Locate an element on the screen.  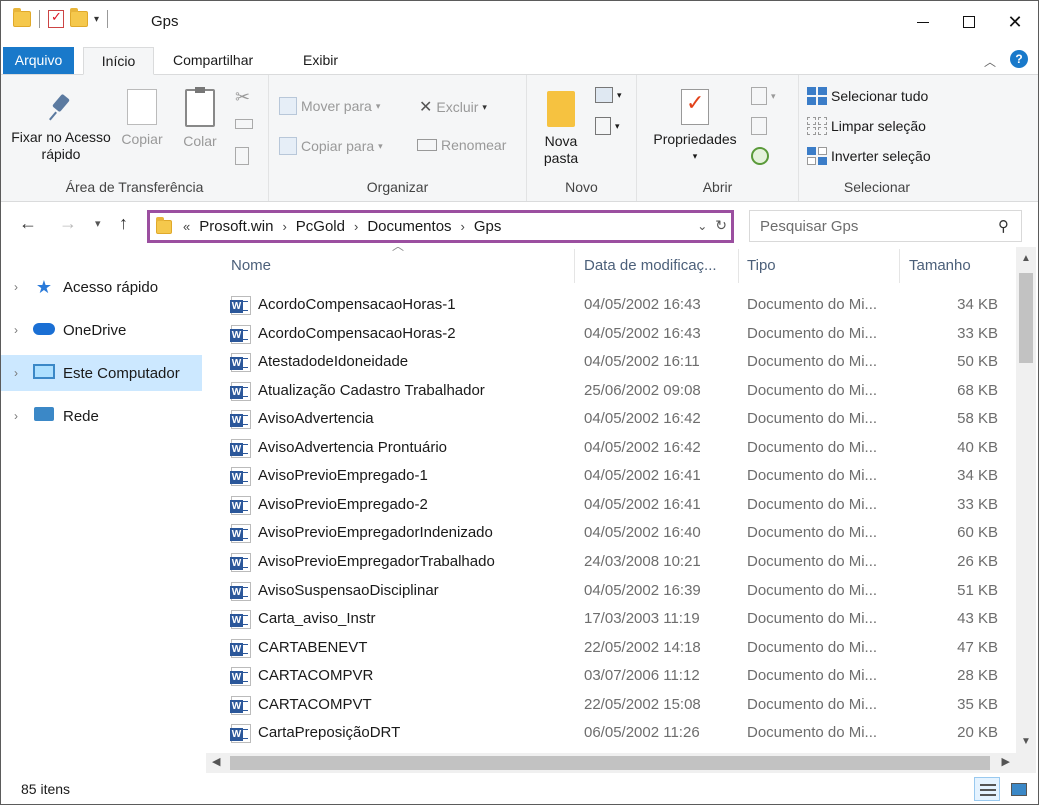
tab-file: Arquivo is located at coordinates (38, 61).